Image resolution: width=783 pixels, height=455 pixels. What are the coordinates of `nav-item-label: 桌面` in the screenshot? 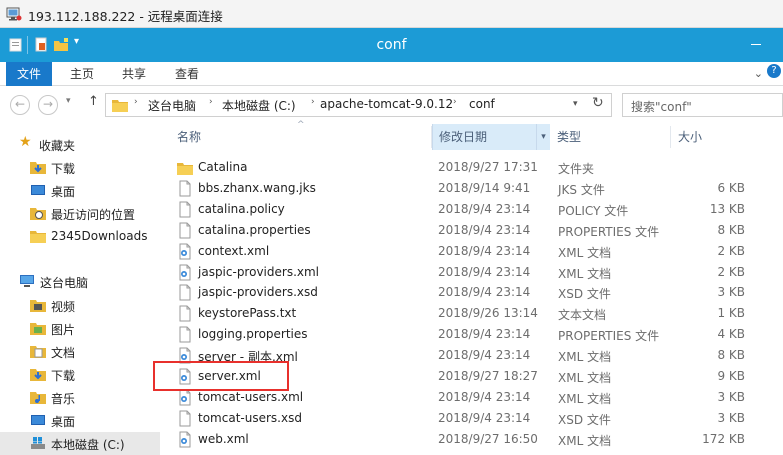 It's located at (63, 192).